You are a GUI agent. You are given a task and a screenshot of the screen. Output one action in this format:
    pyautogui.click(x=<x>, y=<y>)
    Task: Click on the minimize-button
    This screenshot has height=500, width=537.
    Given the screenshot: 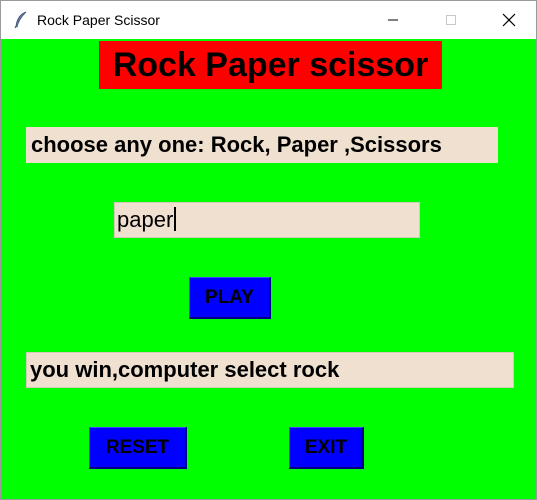 What is the action you would take?
    pyautogui.click(x=393, y=20)
    